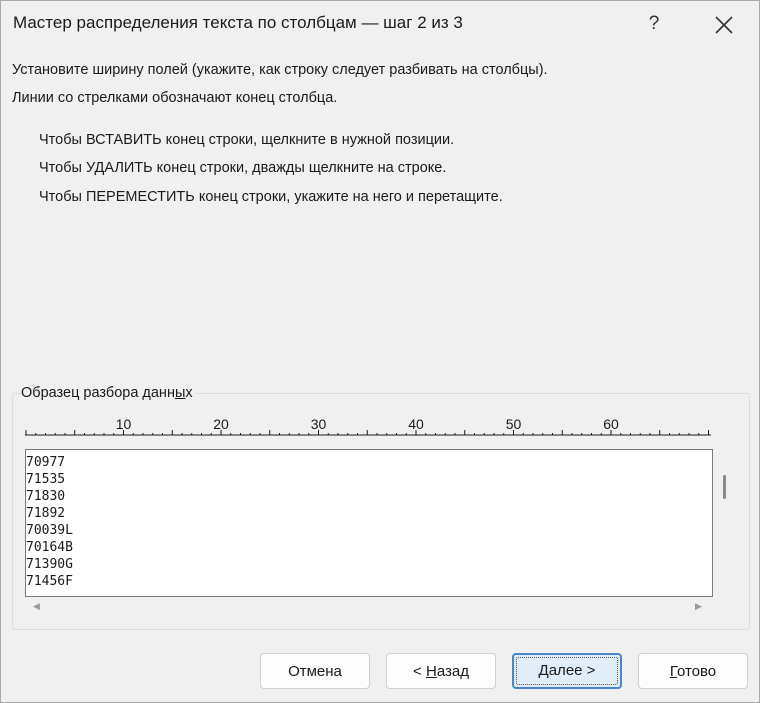 The width and height of the screenshot is (760, 703). Describe the element at coordinates (98, 393) in the screenshot. I see `data-preview-label-prefix: Образец разбора данн` at that location.